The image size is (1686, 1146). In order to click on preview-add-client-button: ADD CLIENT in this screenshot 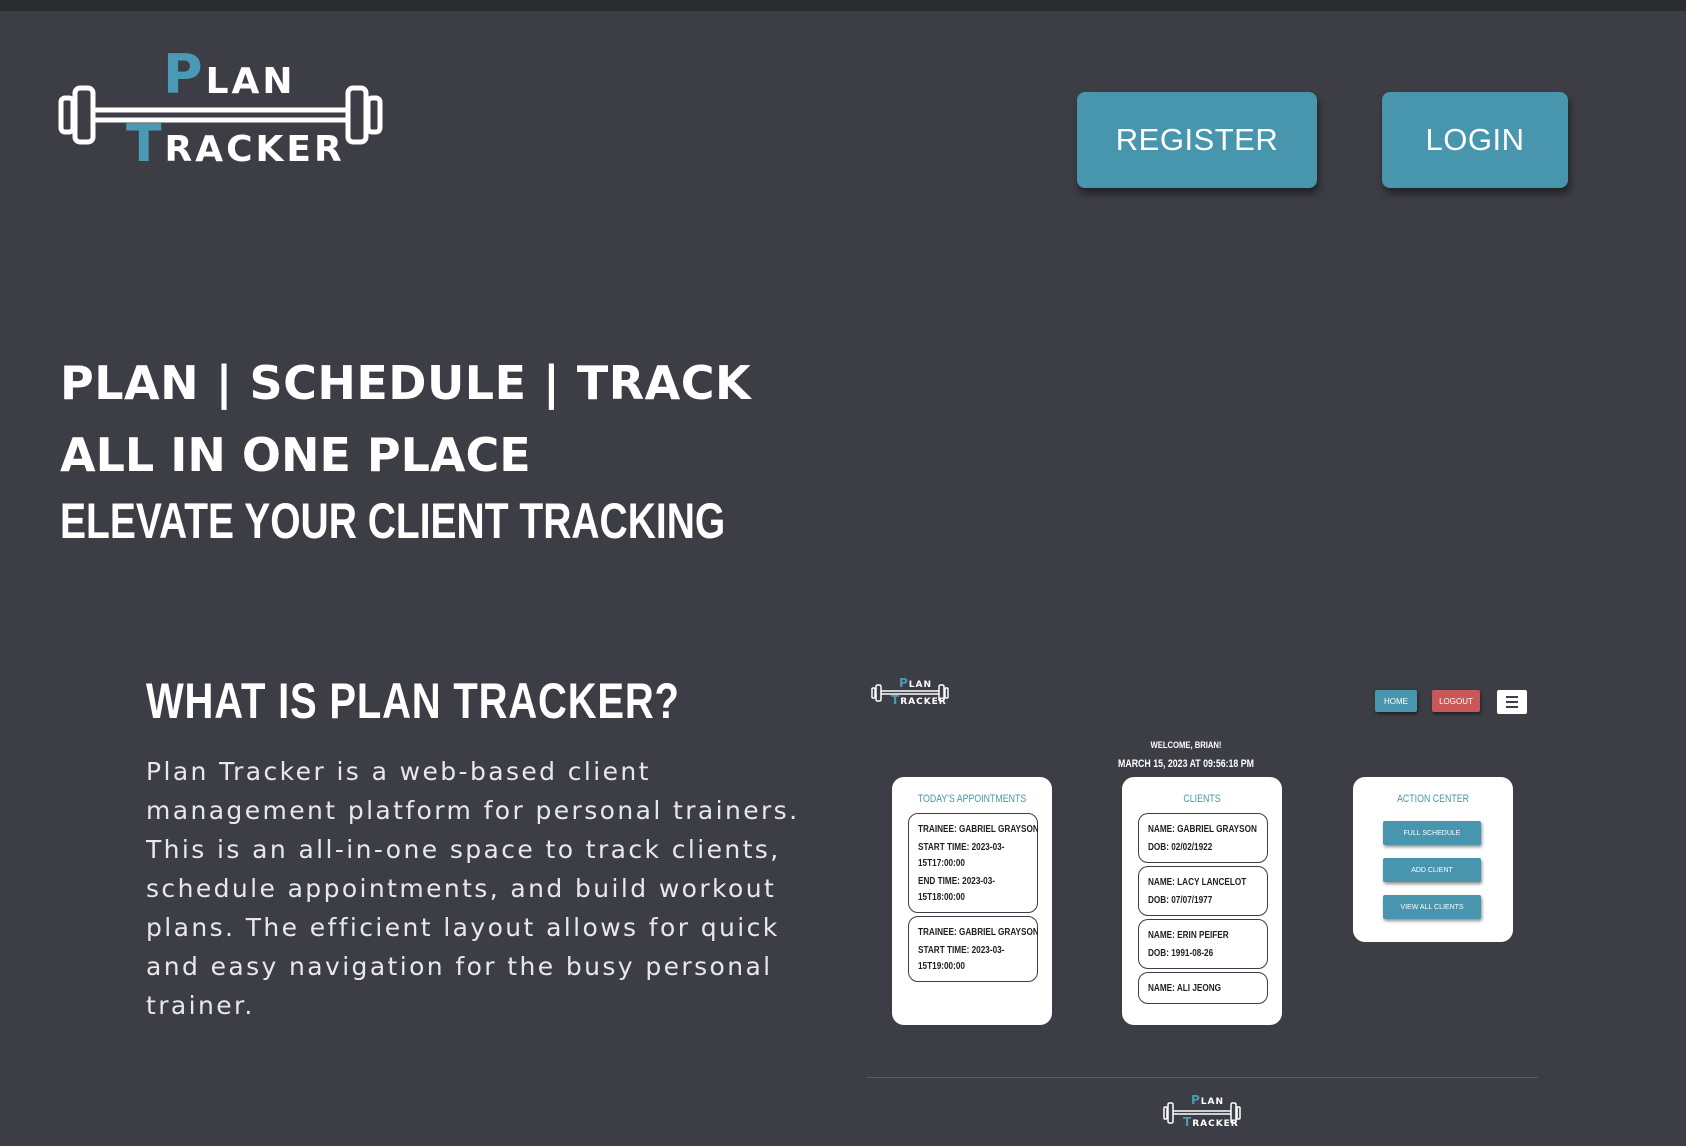, I will do `click(1432, 870)`.